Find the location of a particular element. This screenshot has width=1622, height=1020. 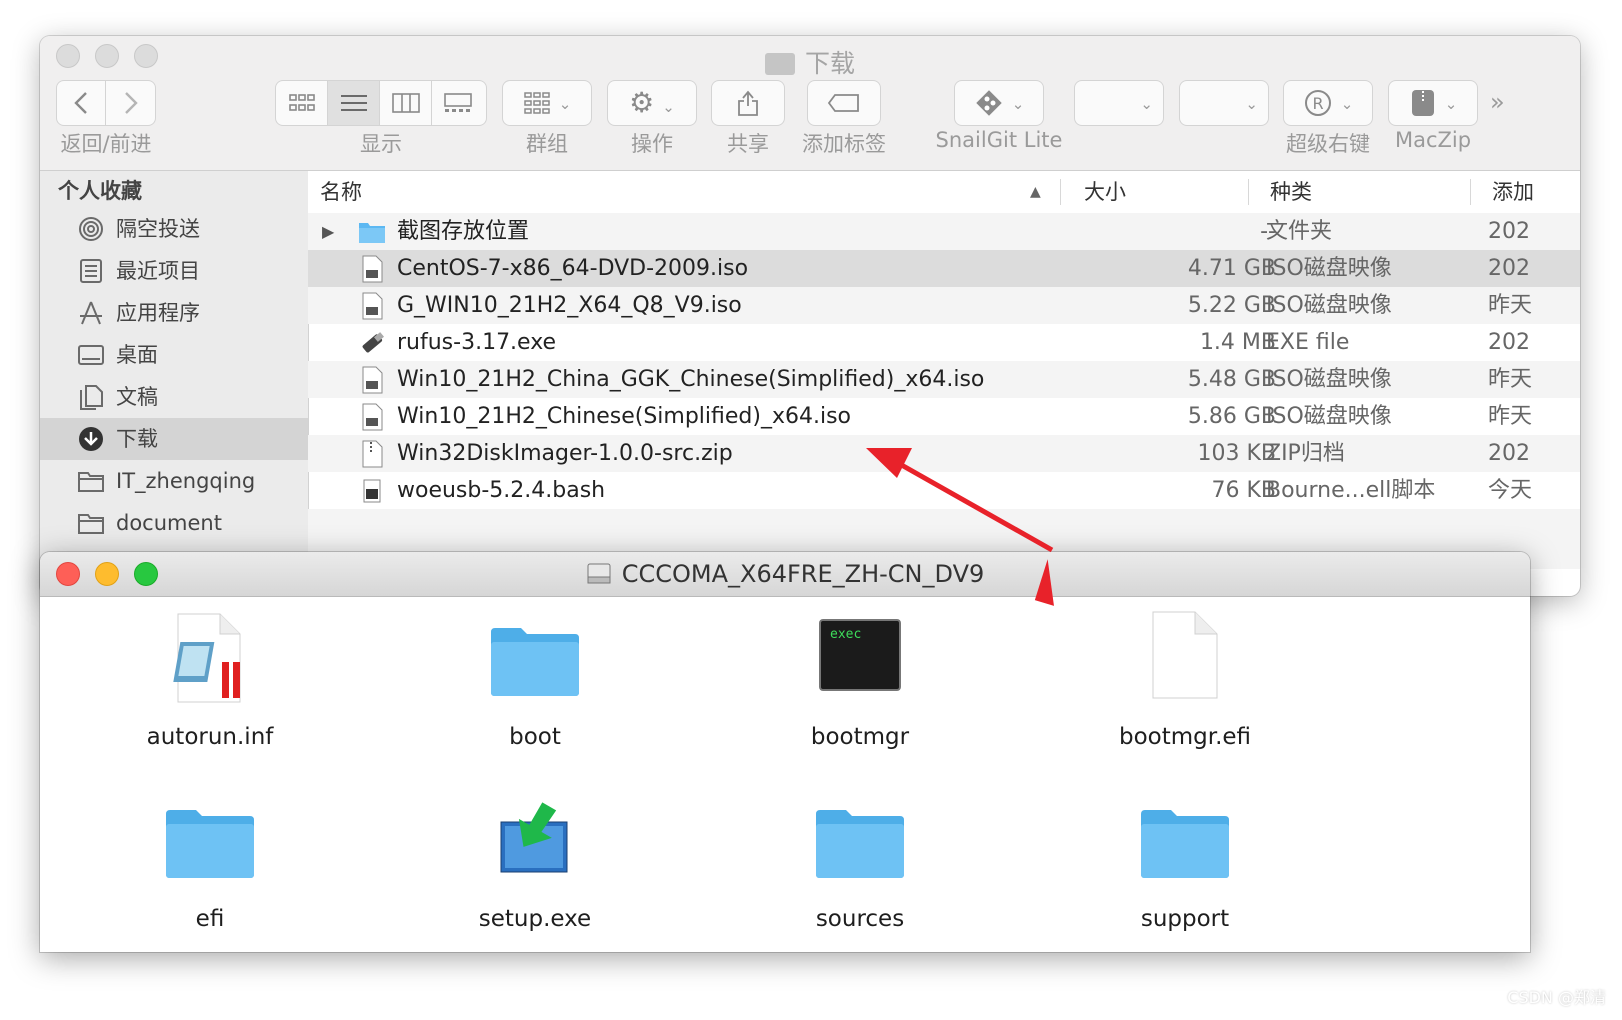

column-header-date-added: 添加 is located at coordinates (1513, 192).